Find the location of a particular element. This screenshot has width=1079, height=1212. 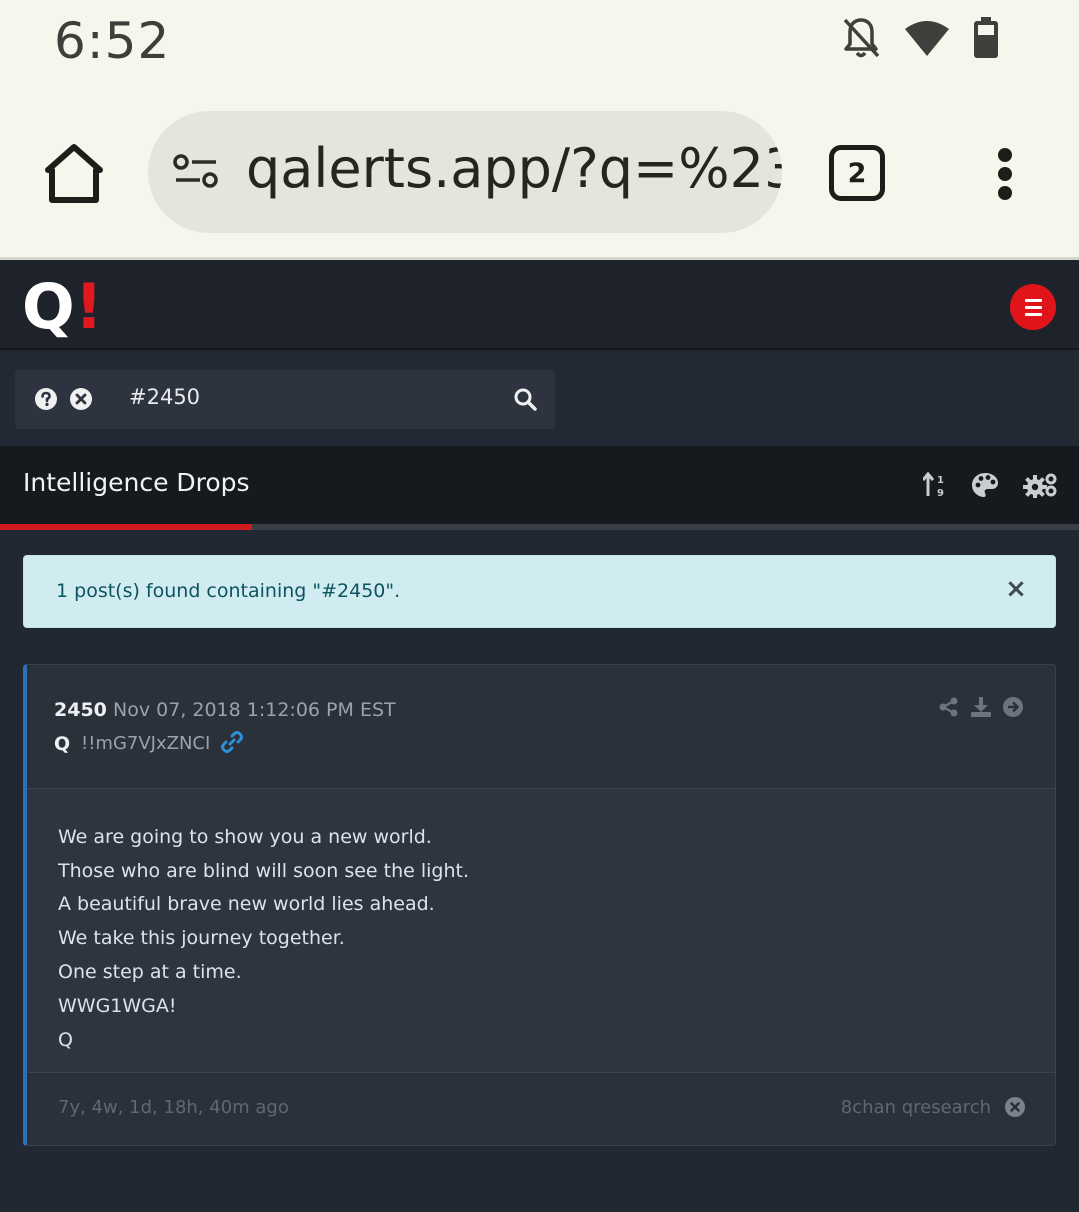

post-source: 8chan qresearch is located at coordinates (916, 1107).